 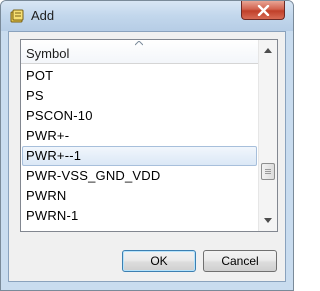 I want to click on list-item: PSCON-10, so click(x=139, y=116).